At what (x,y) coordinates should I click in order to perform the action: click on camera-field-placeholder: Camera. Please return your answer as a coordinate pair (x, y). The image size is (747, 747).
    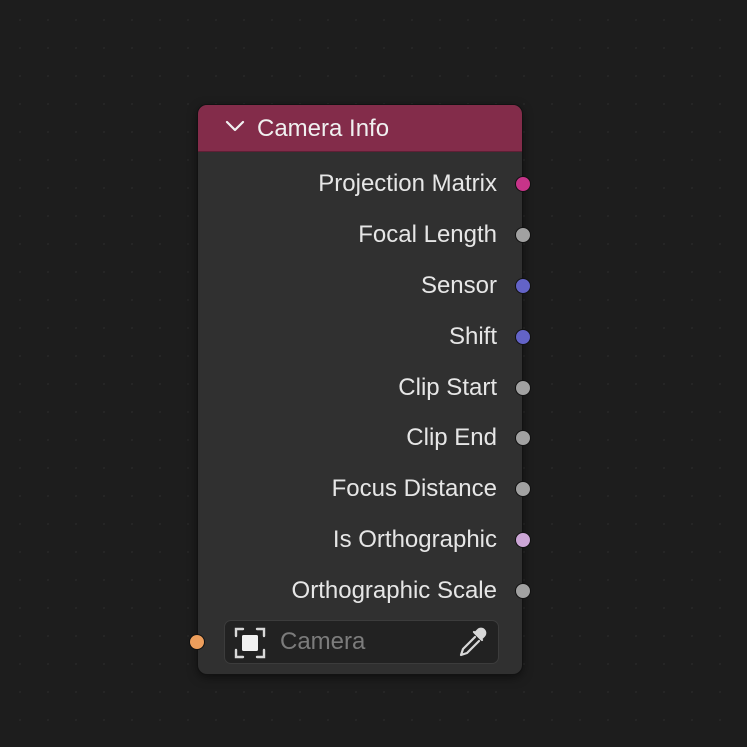
    Looking at the image, I should click on (323, 641).